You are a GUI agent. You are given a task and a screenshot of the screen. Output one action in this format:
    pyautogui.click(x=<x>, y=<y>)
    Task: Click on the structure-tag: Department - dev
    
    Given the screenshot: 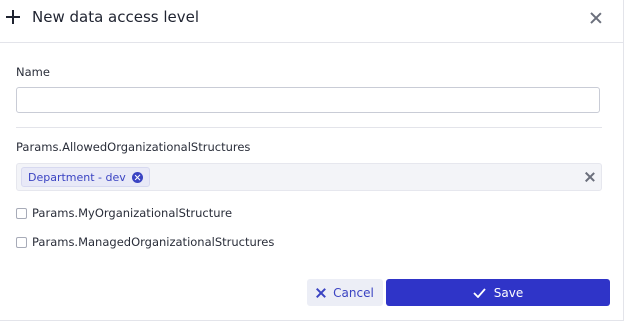 What is the action you would take?
    pyautogui.click(x=85, y=177)
    